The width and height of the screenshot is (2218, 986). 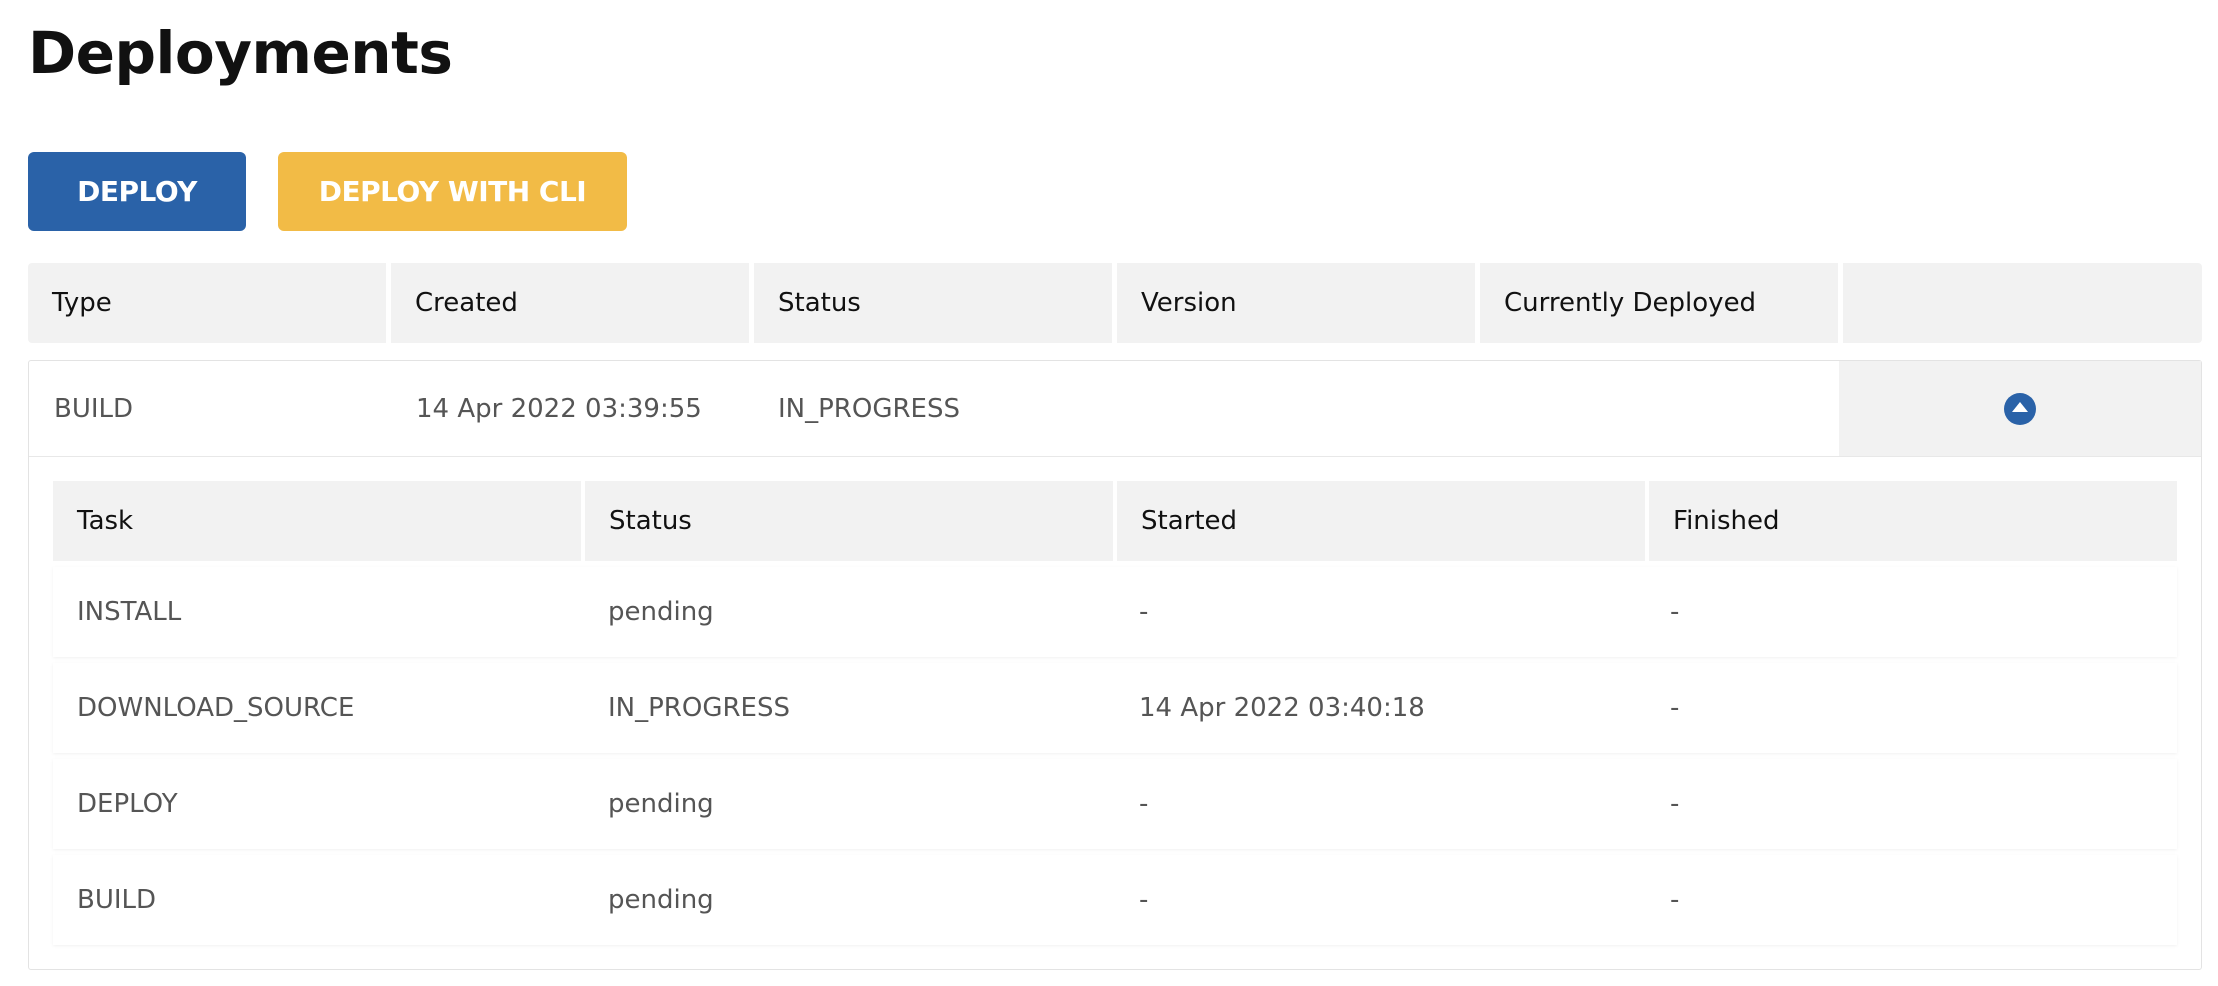 I want to click on task-name: DOWNLOAD_SOURCE, so click(x=216, y=708).